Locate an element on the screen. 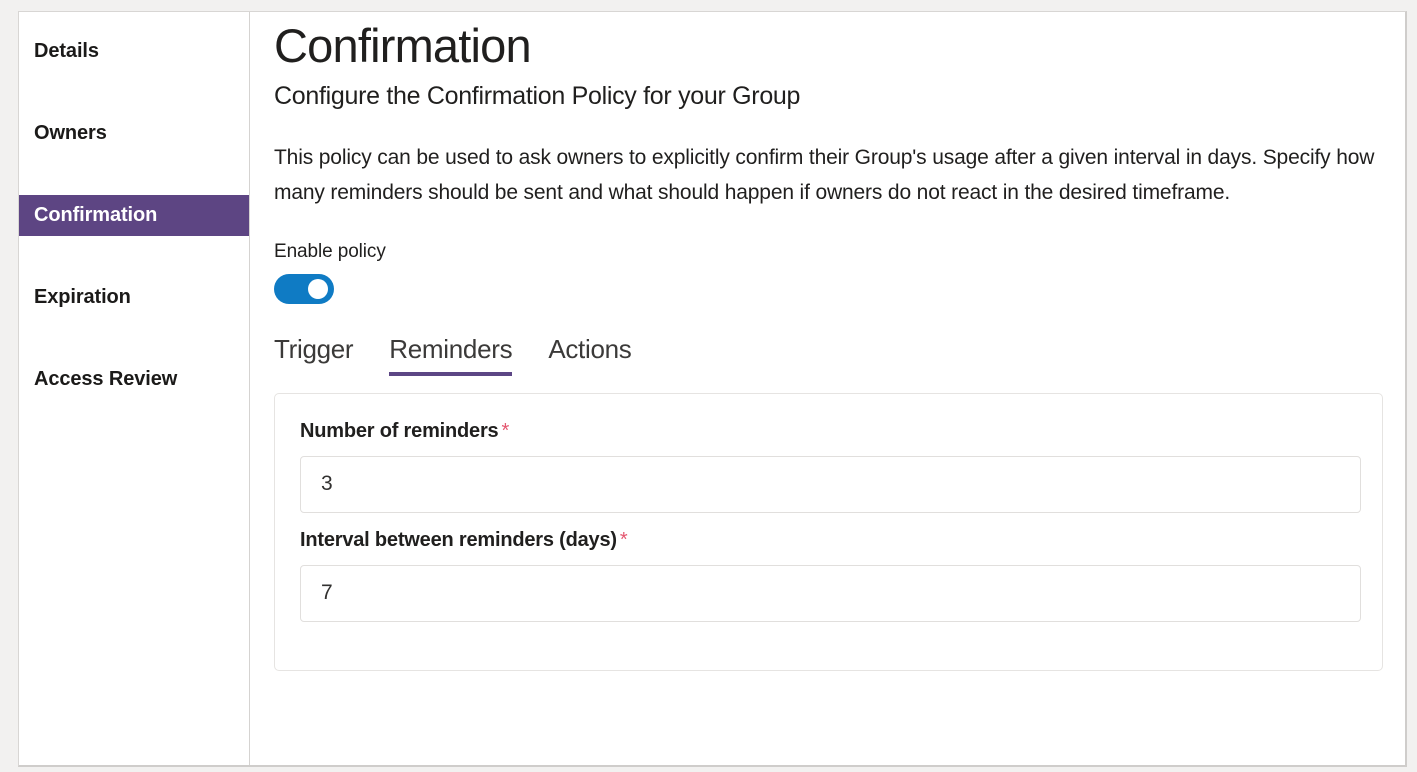 Image resolution: width=1417 pixels, height=772 pixels. field-interval-between-reminders: Interval between reminders (days) * is located at coordinates (830, 575).